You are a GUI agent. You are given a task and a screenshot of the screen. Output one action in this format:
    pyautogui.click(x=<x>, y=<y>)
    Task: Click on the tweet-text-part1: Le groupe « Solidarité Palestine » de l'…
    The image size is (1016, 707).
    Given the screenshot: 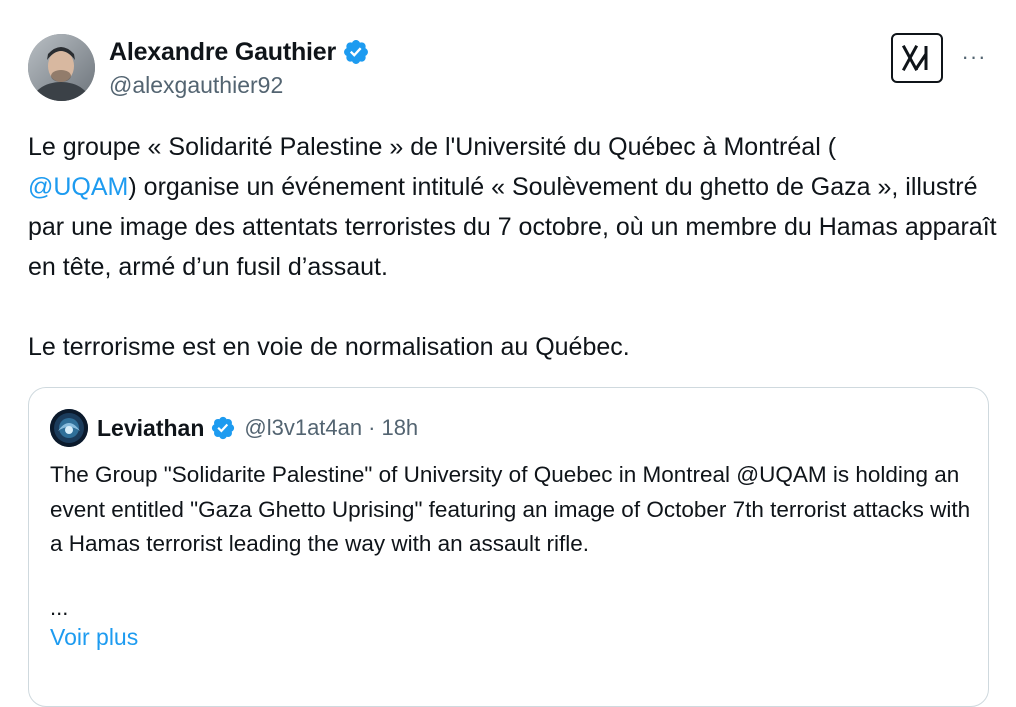 What is the action you would take?
    pyautogui.click(x=432, y=147)
    